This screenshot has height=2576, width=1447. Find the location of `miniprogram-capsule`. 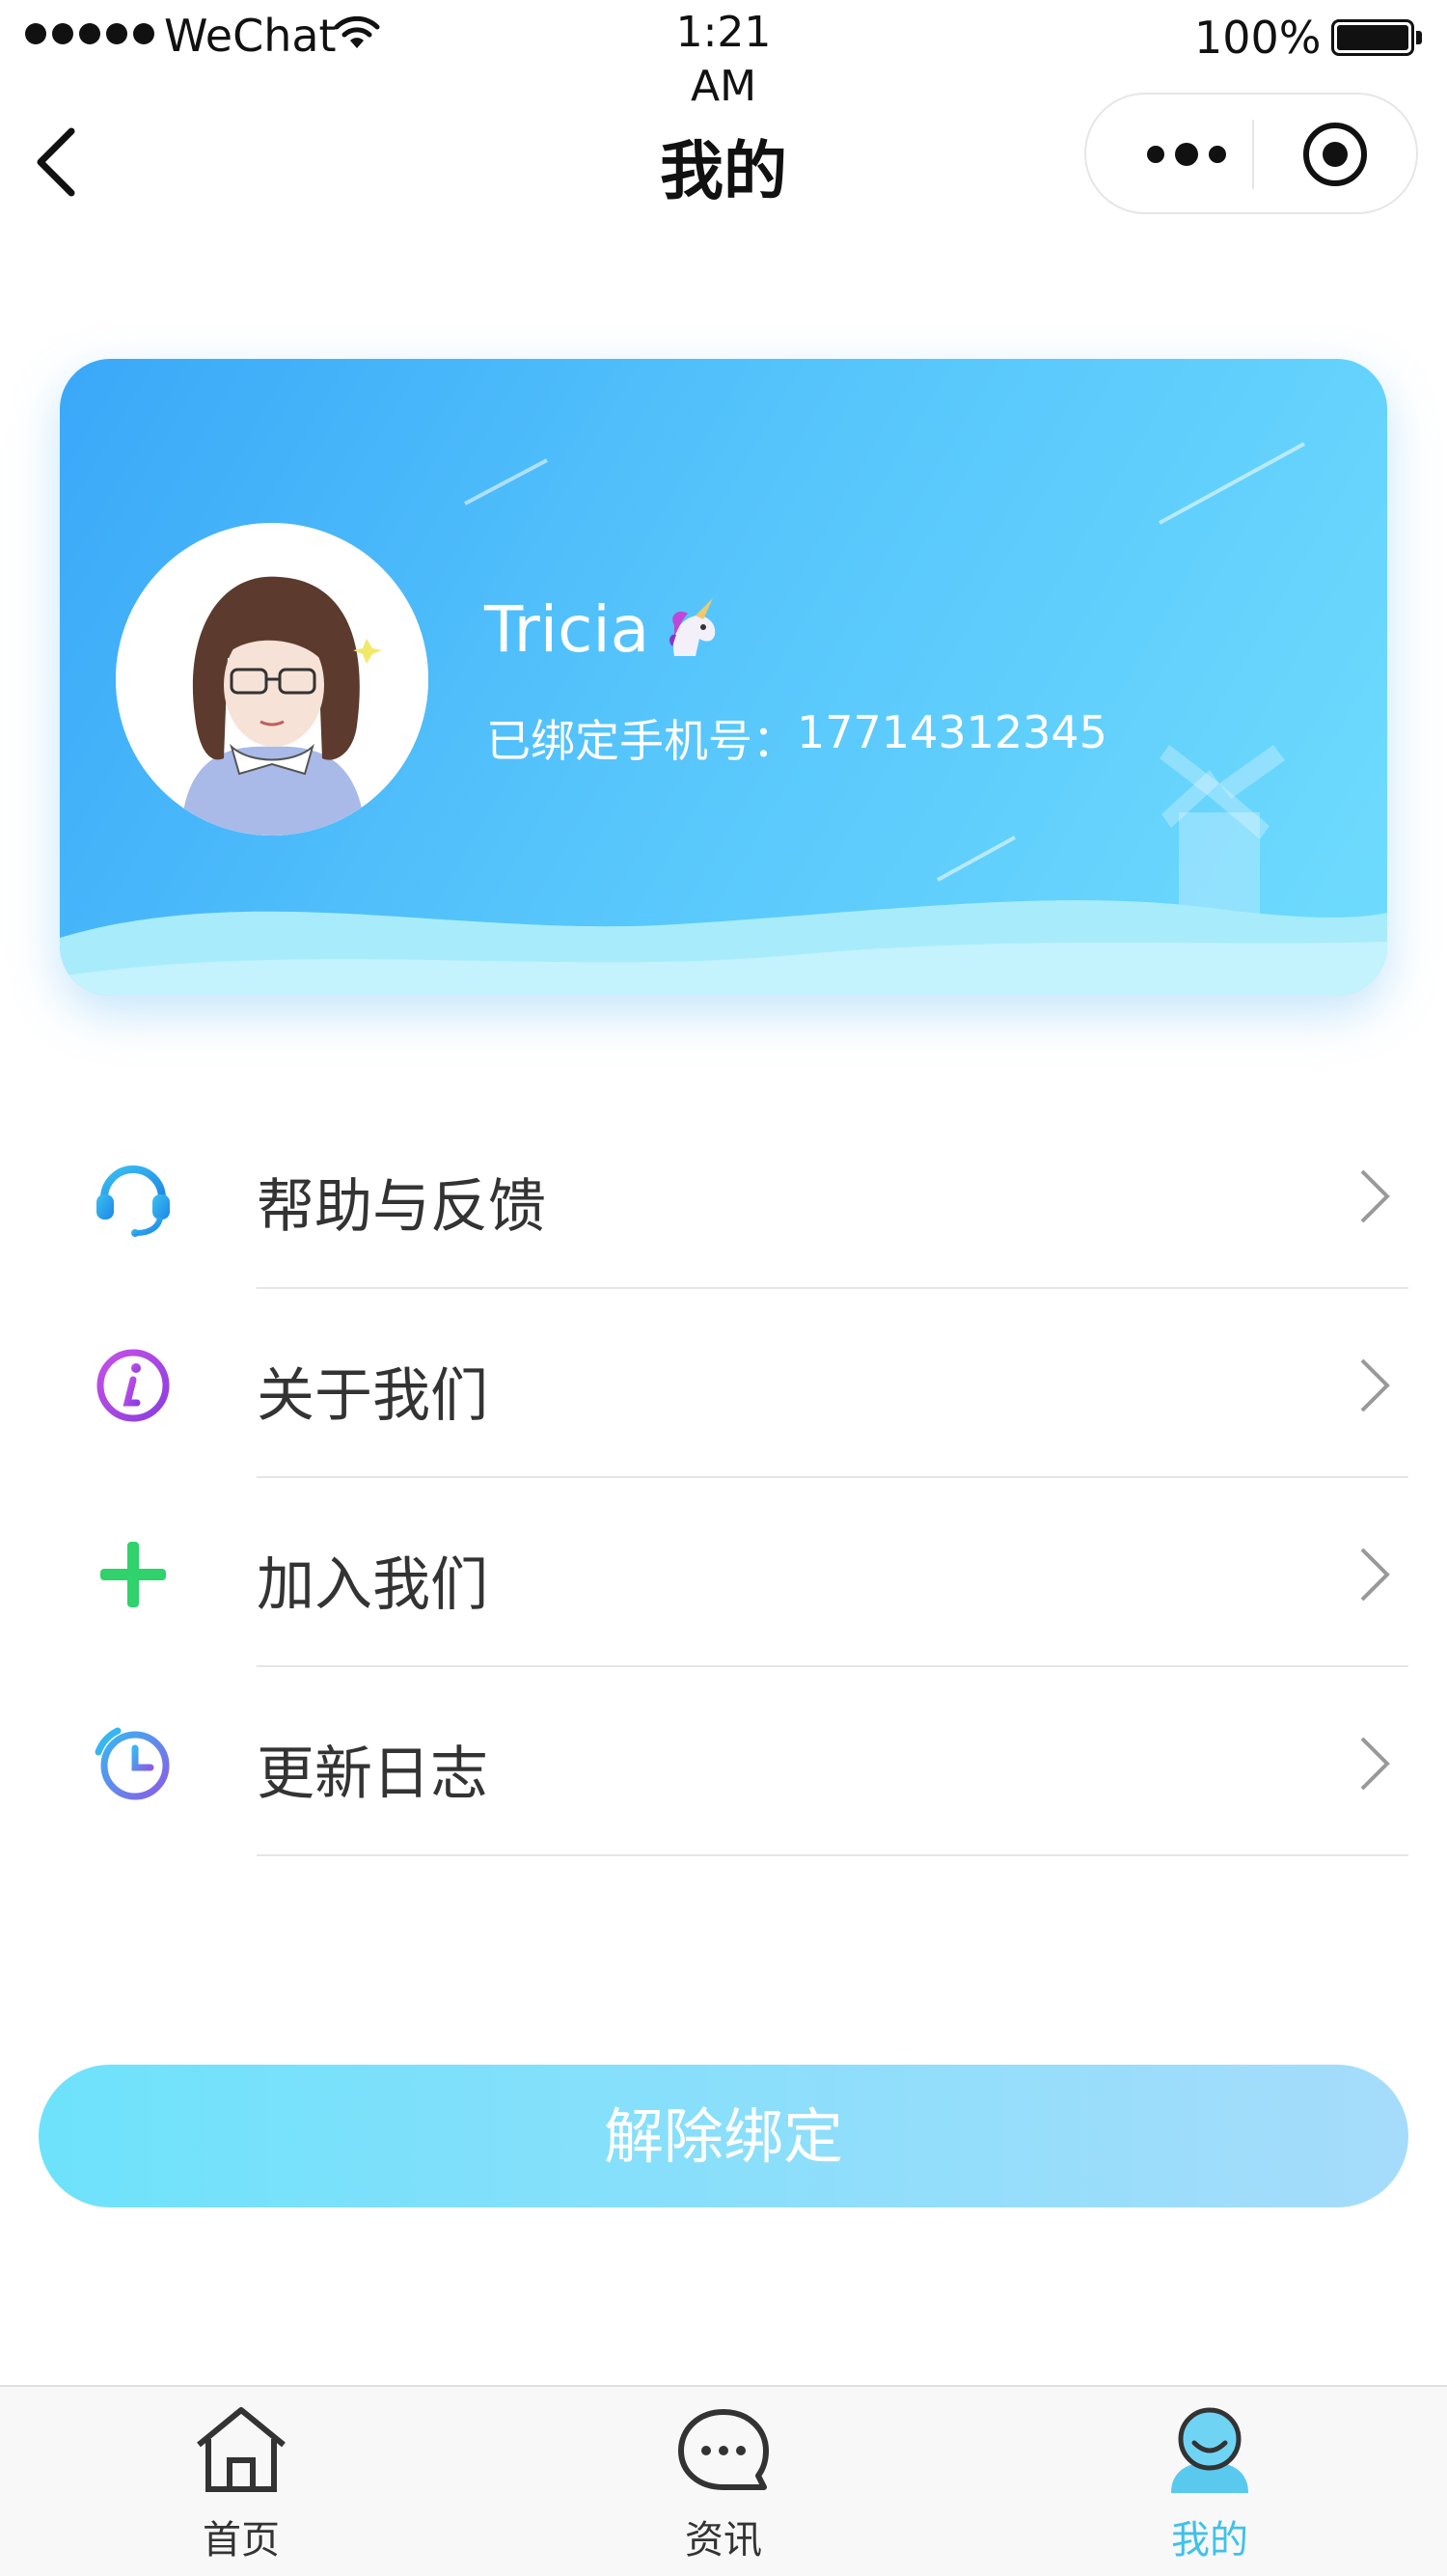

miniprogram-capsule is located at coordinates (1251, 153).